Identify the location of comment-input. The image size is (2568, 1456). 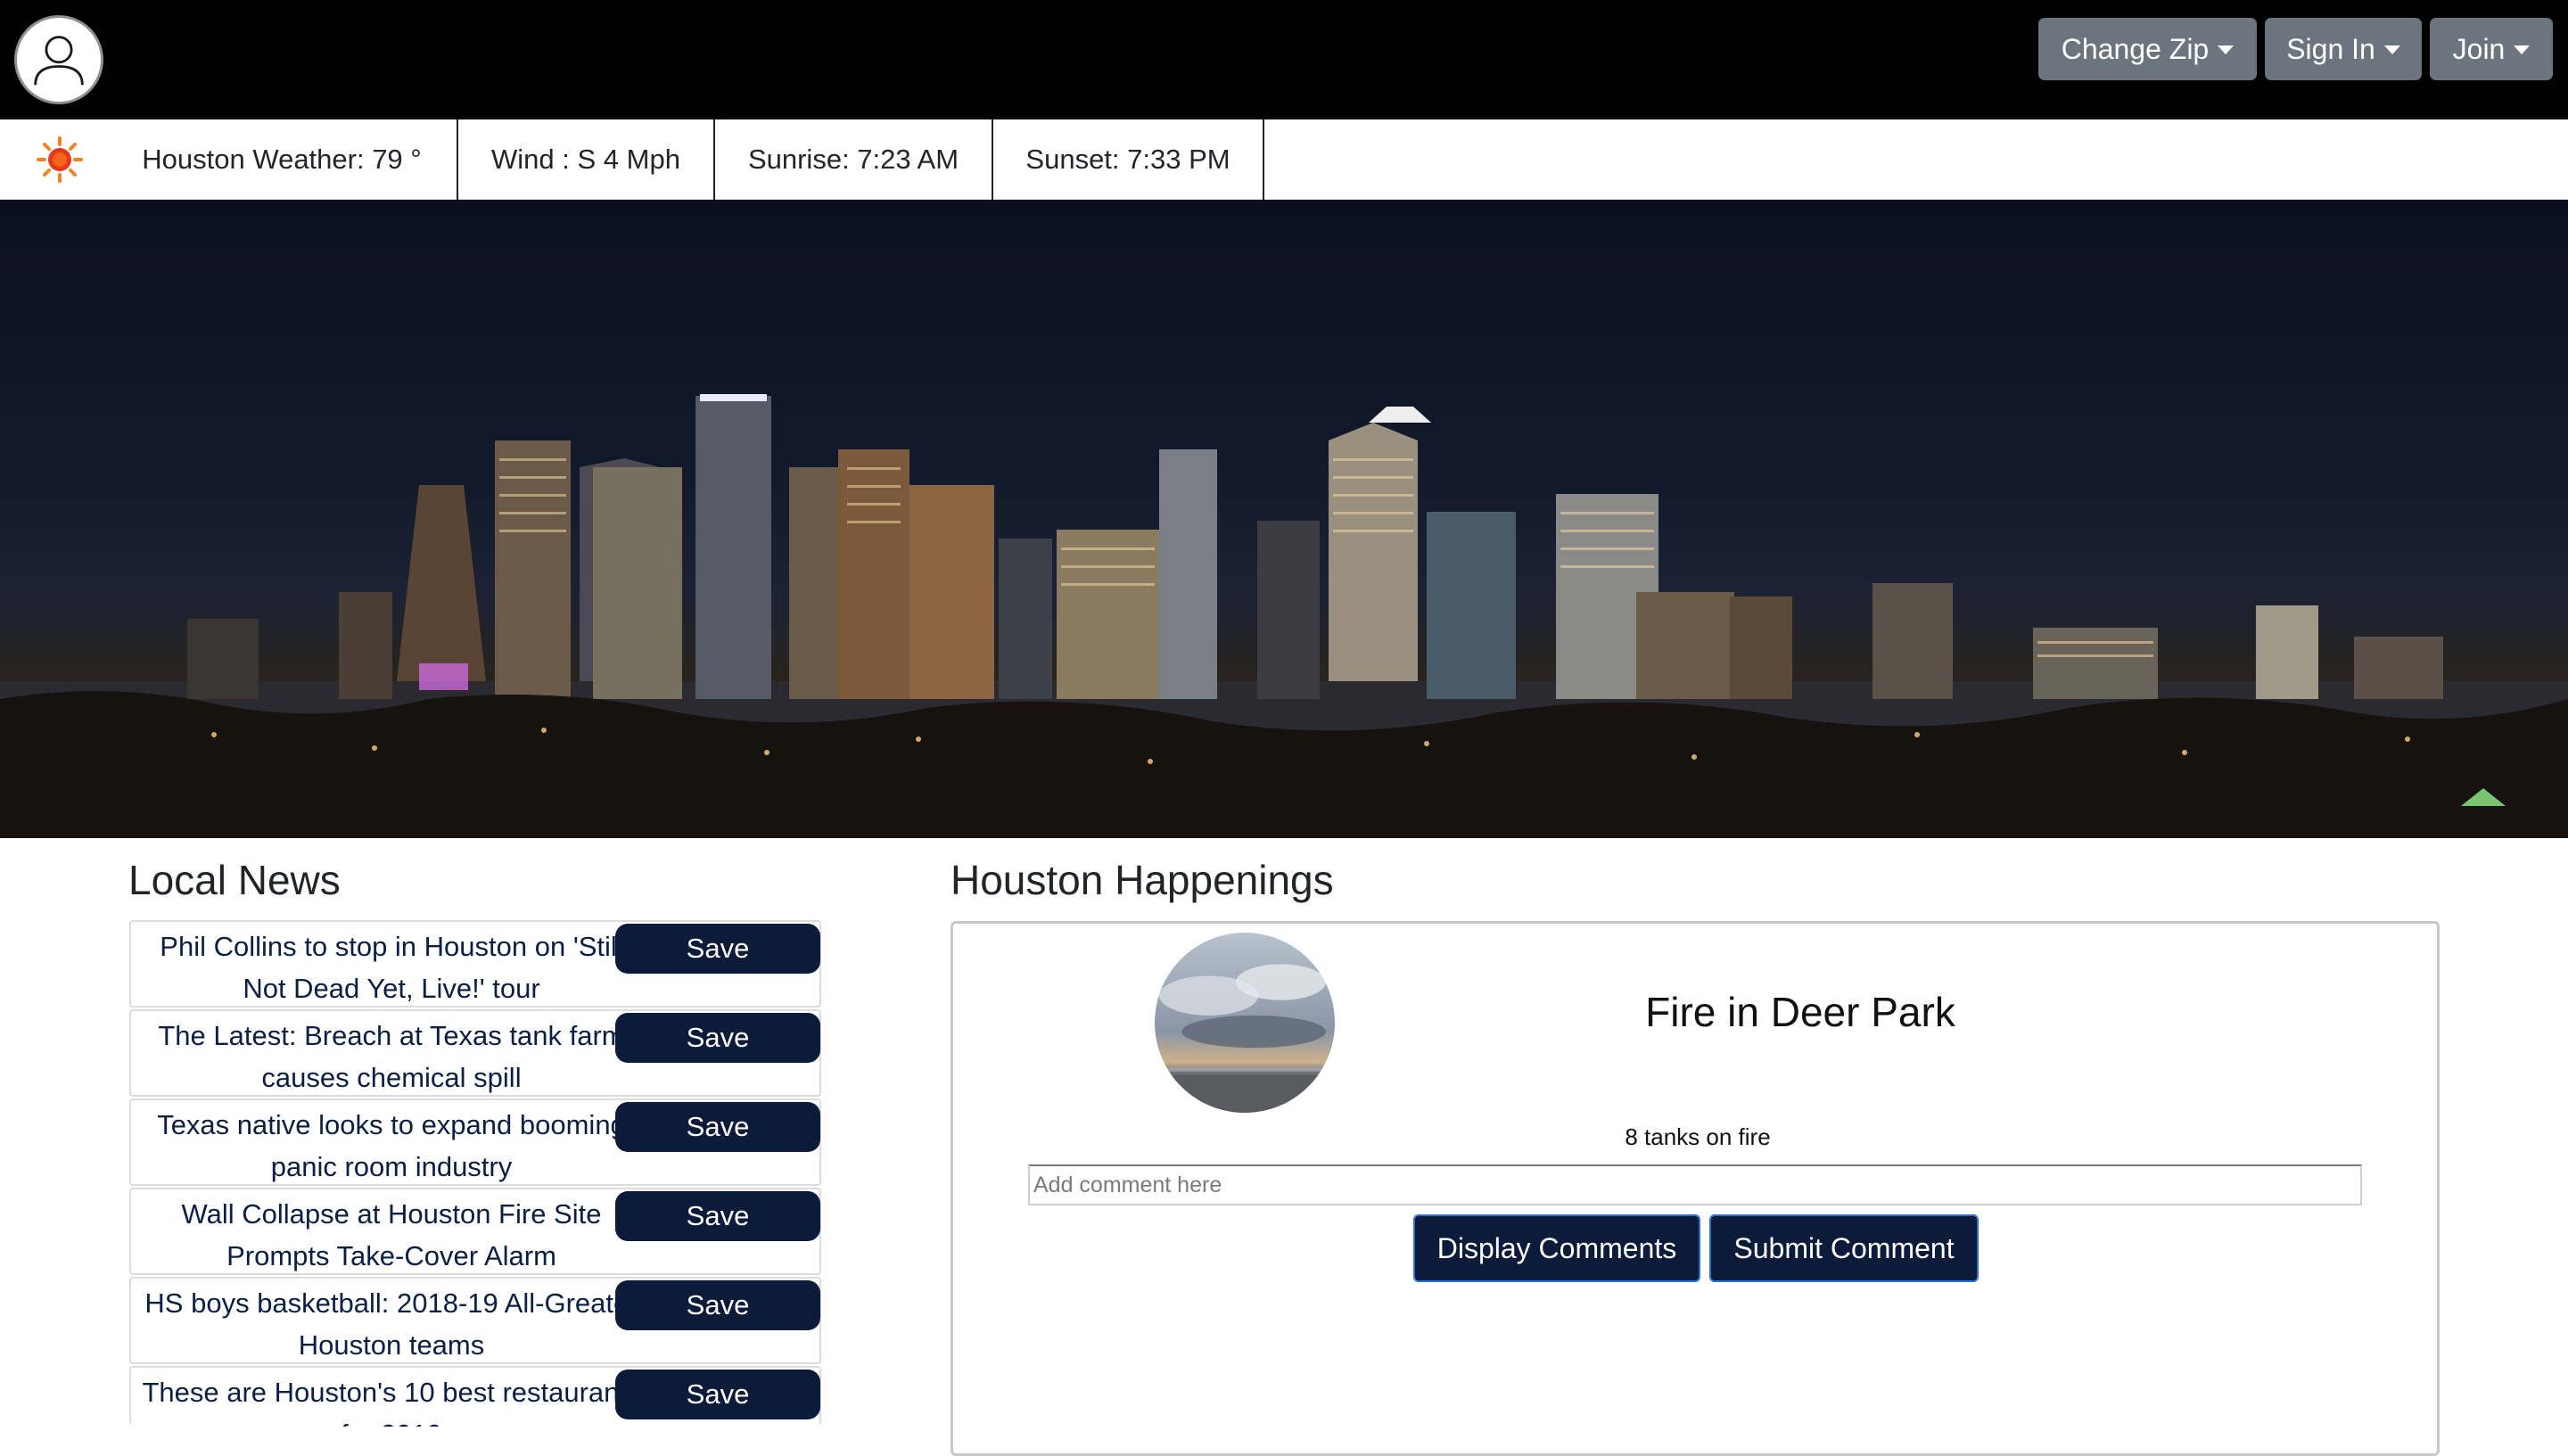
(1695, 1184).